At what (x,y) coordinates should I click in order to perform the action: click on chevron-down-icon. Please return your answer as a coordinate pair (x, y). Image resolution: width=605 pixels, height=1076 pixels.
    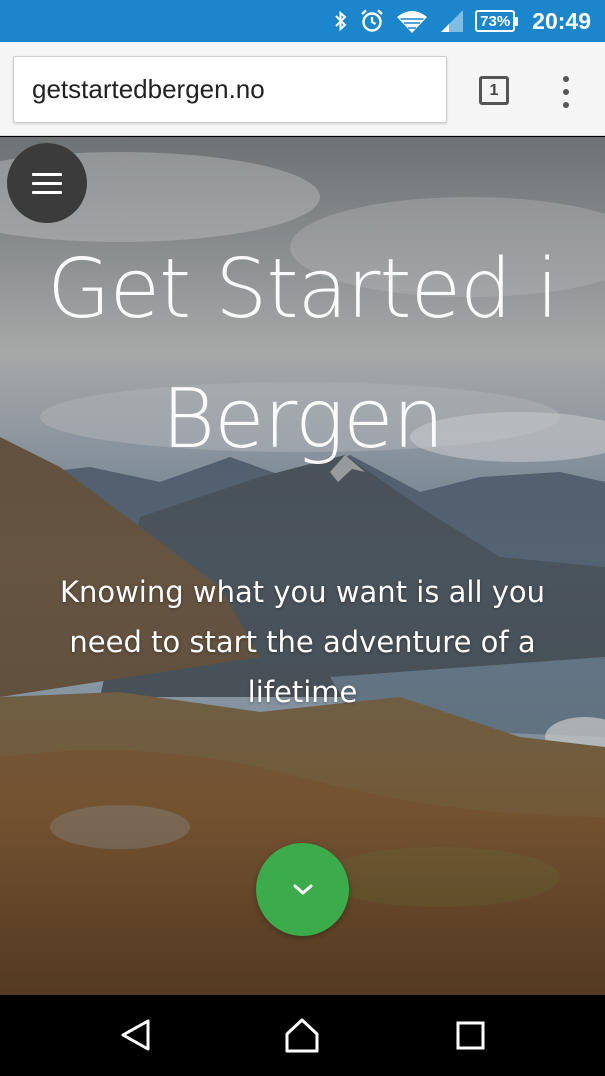
    Looking at the image, I should click on (302, 889).